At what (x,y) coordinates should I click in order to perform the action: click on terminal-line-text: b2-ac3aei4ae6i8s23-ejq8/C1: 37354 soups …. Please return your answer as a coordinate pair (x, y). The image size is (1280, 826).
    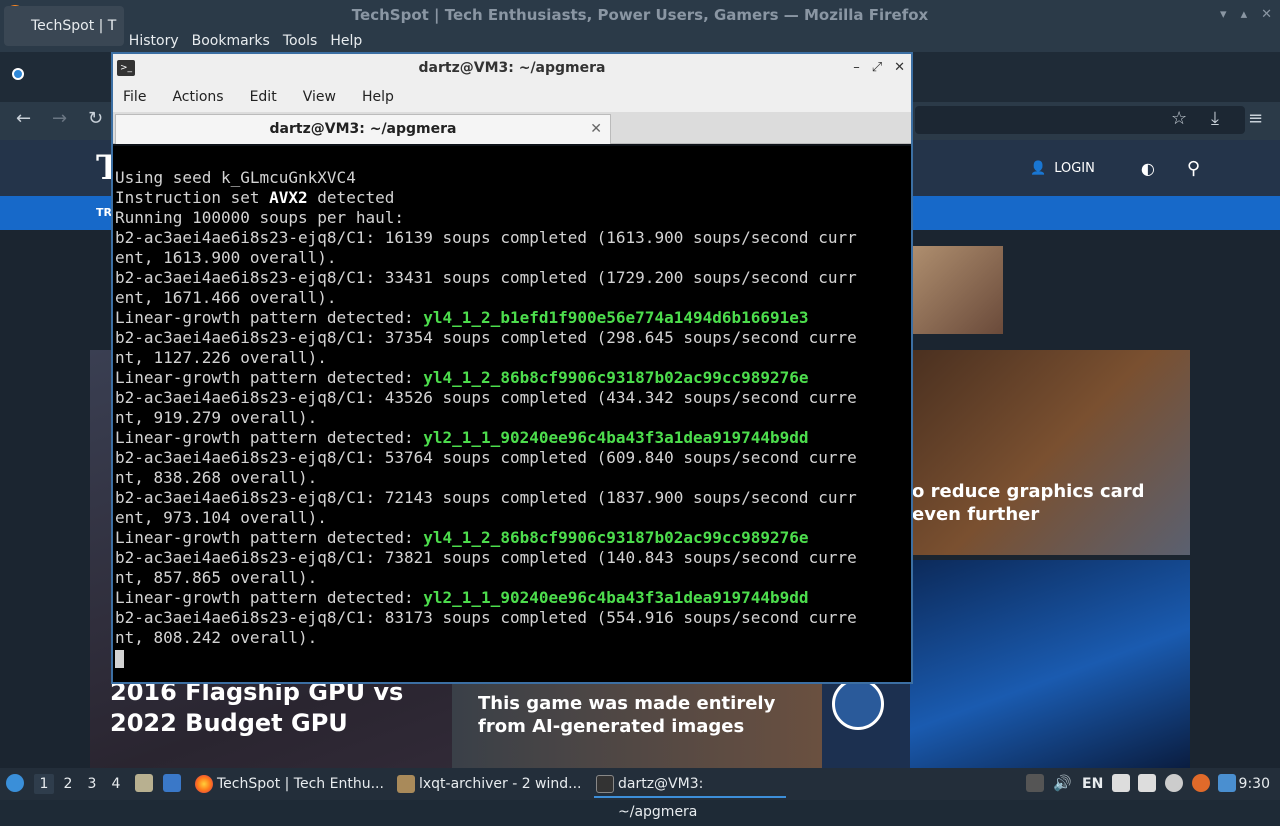
    Looking at the image, I should click on (486, 337).